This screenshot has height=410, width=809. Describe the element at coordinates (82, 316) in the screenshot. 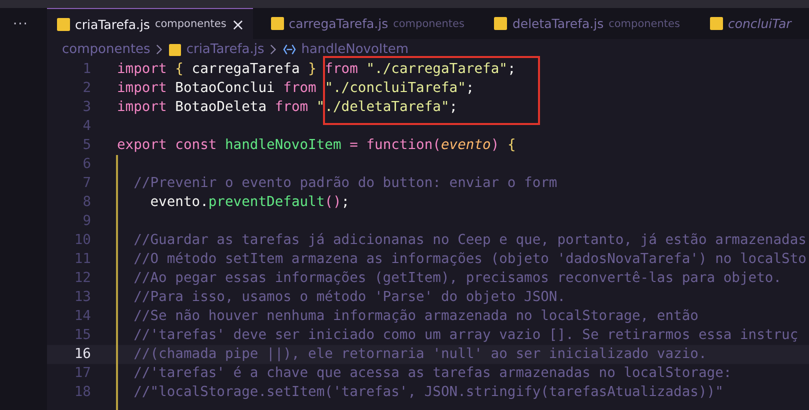

I see `line-number: 14` at that location.